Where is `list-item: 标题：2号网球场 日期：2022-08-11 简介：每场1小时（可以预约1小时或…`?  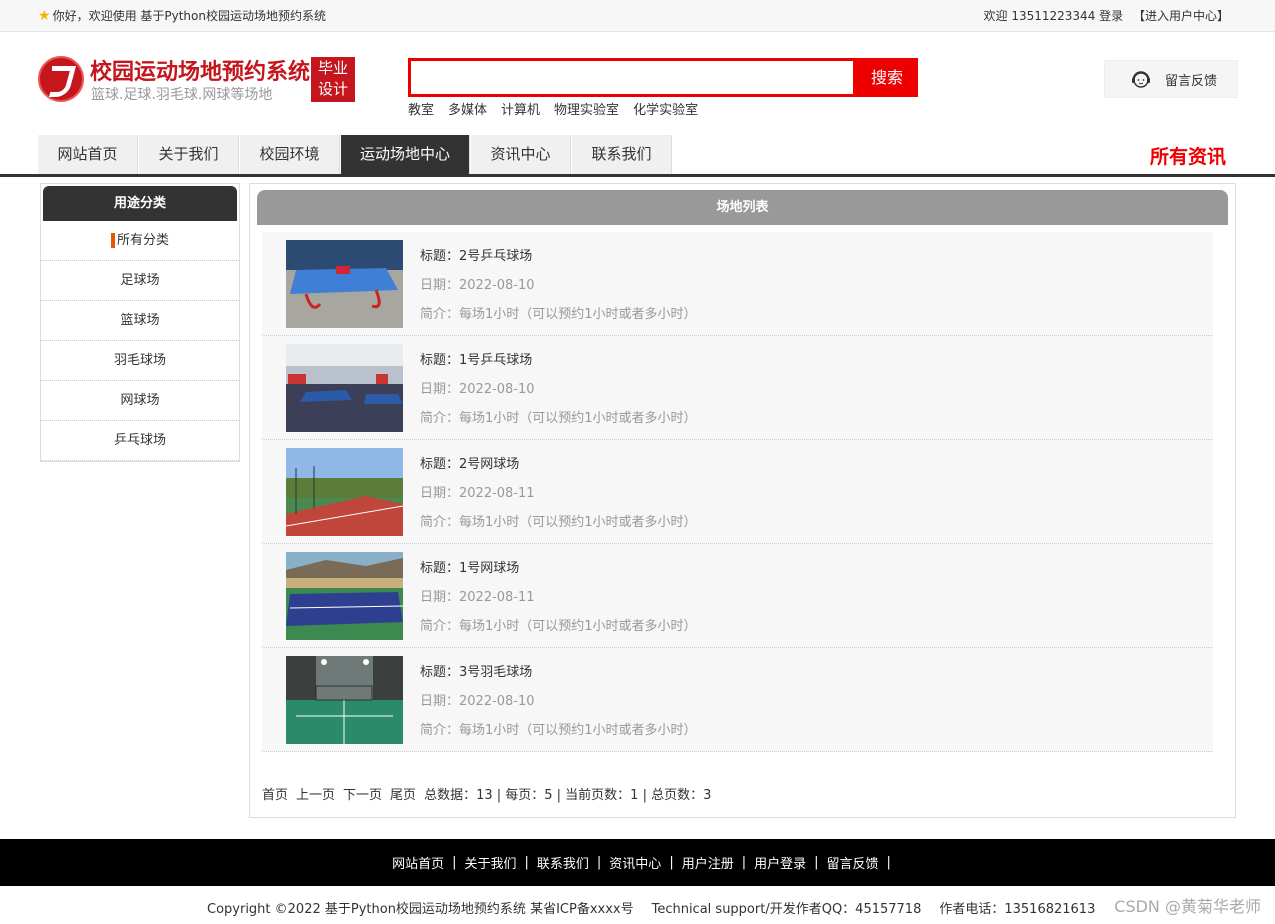
list-item: 标题：2号网球场 日期：2022-08-11 简介：每场1小时（可以预约1小时或… is located at coordinates (737, 492).